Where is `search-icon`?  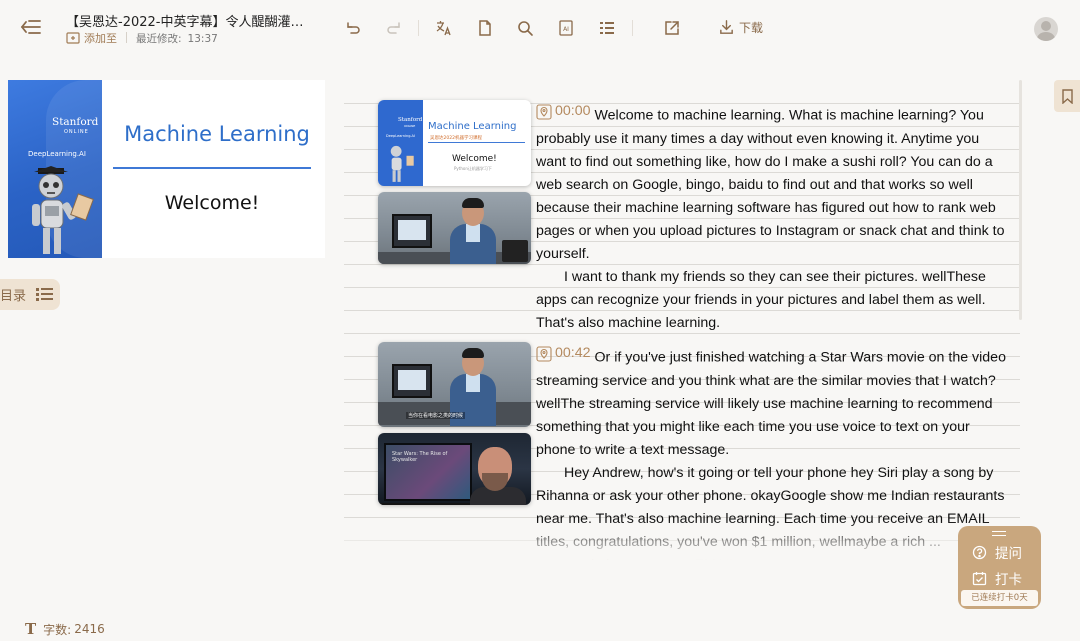 search-icon is located at coordinates (525, 28).